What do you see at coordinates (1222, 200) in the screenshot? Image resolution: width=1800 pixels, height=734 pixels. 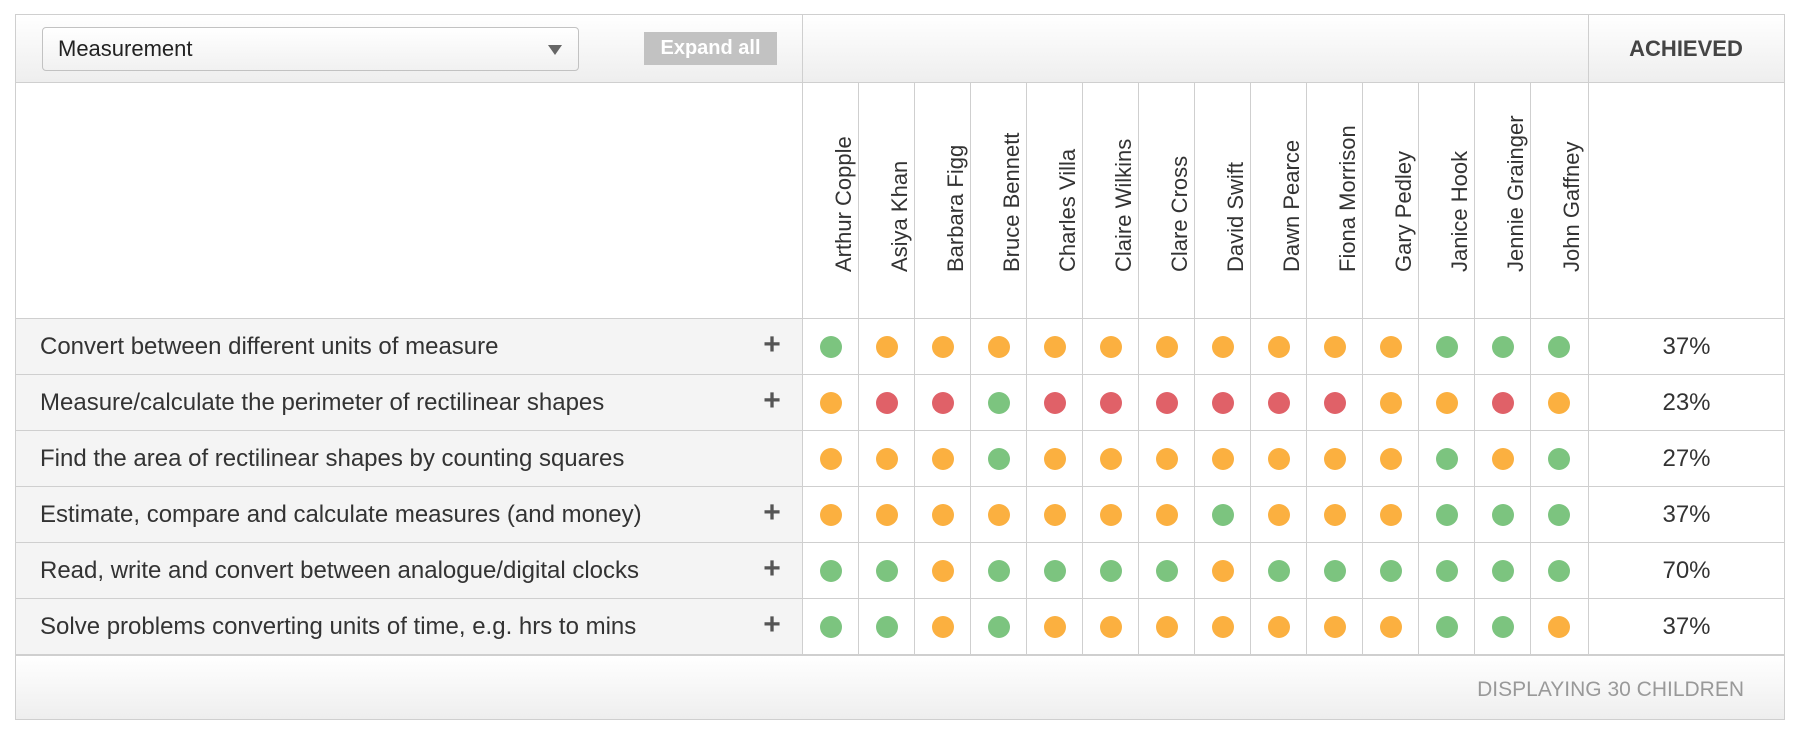 I see `child-column-header: David Swift` at bounding box center [1222, 200].